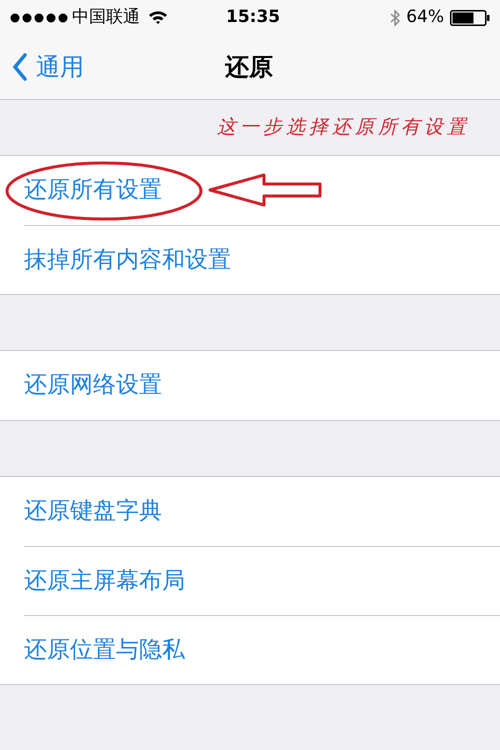  What do you see at coordinates (127, 260) in the screenshot?
I see `menu-item: 抹掉所有内容和设置` at bounding box center [127, 260].